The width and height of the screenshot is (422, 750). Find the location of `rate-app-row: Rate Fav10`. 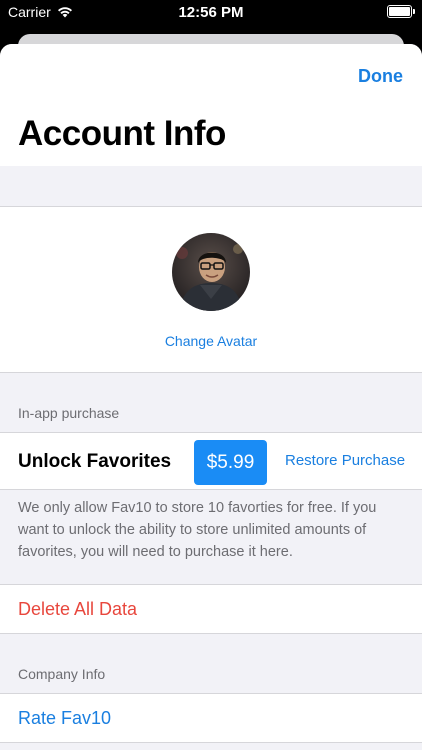

rate-app-row: Rate Fav10 is located at coordinates (211, 718).